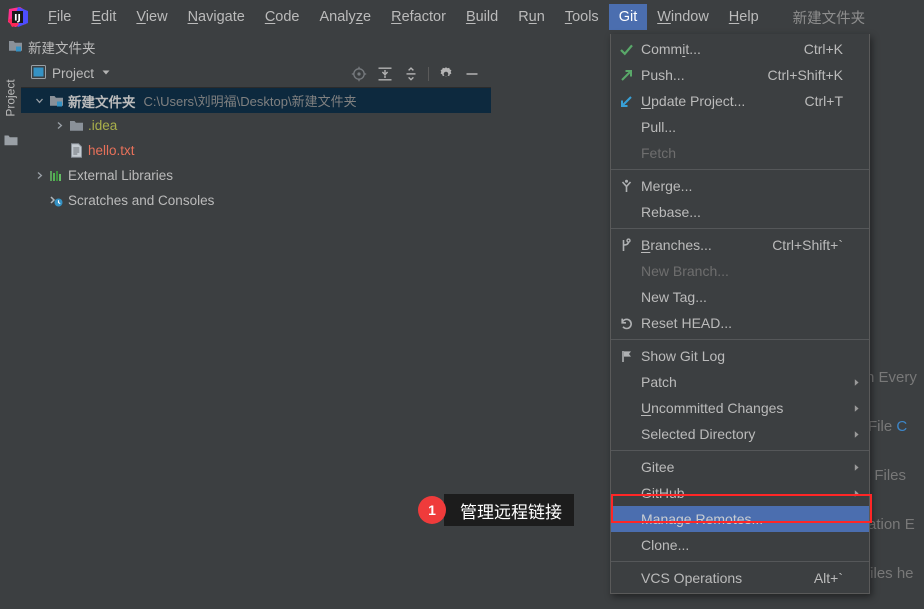 The width and height of the screenshot is (924, 609). Describe the element at coordinates (740, 75) in the screenshot. I see `git-menu-item-push: Push... Ctrl+Shift+K` at that location.